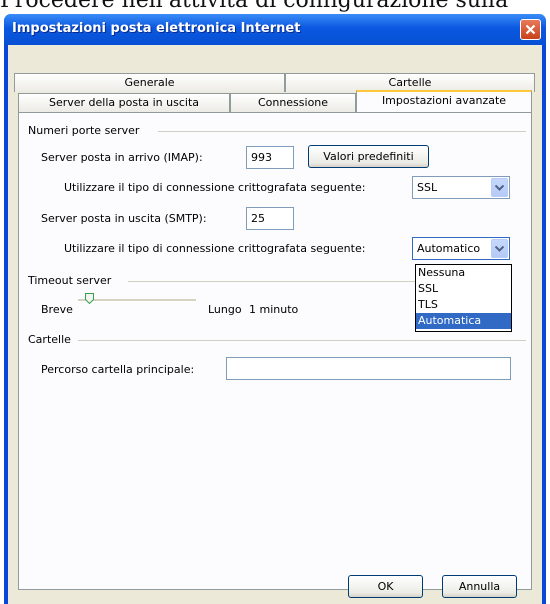 This screenshot has height=604, width=550. What do you see at coordinates (84, 130) in the screenshot?
I see `ports-group-label: Numeri porte server` at bounding box center [84, 130].